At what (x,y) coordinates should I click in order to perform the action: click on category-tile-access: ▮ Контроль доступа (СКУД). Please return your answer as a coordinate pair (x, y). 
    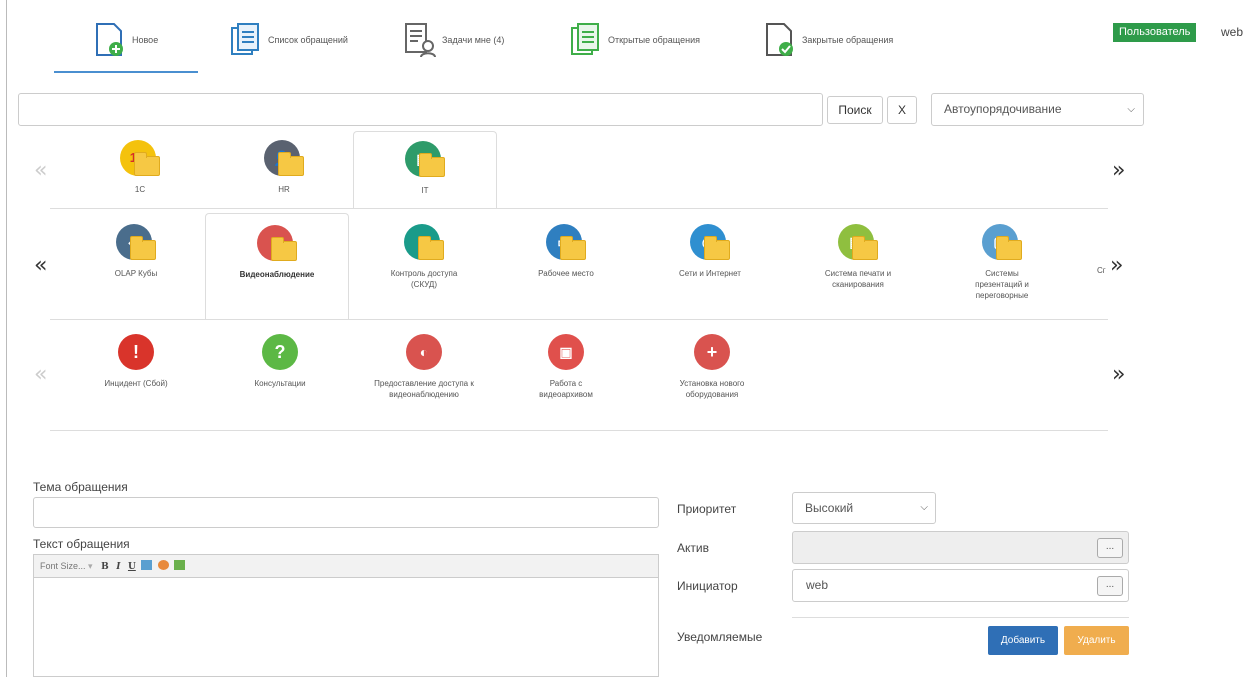
    Looking at the image, I should click on (424, 271).